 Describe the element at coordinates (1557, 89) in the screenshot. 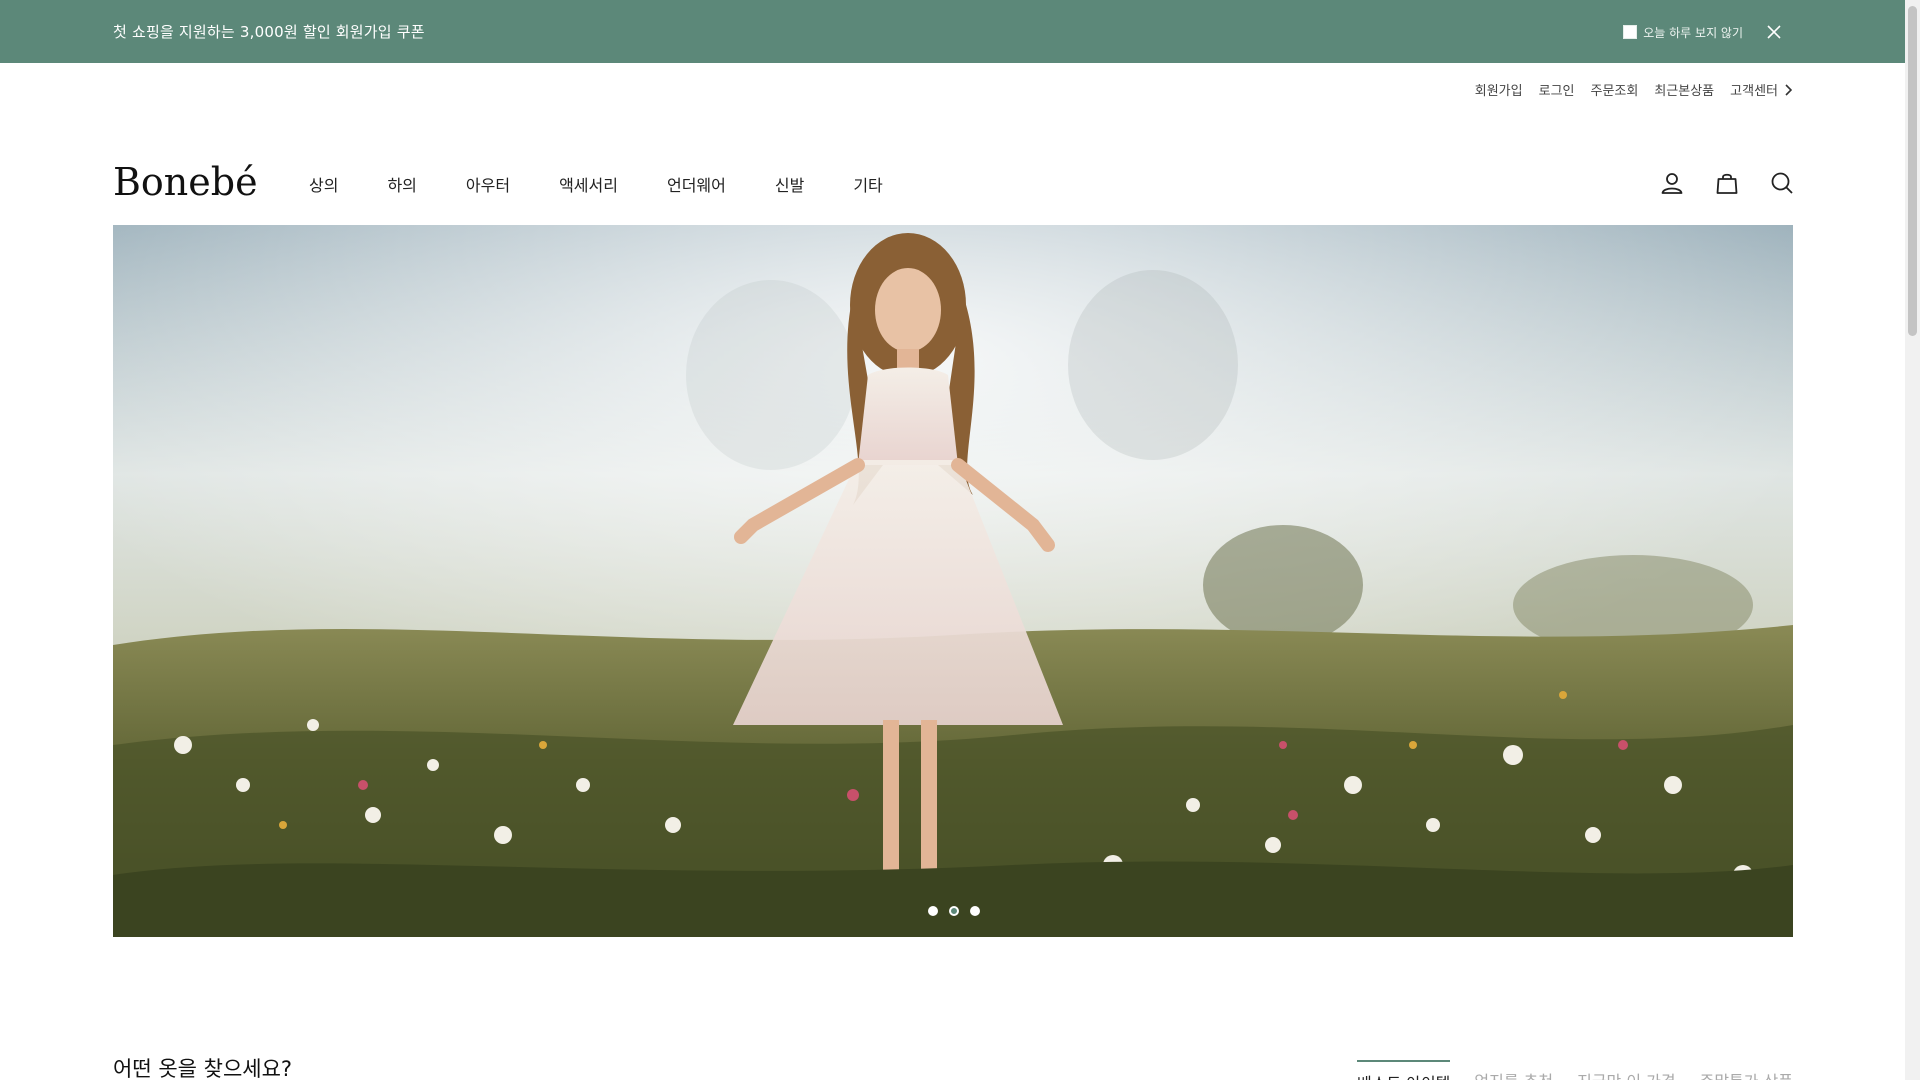

I see `login-link: 로그인` at that location.